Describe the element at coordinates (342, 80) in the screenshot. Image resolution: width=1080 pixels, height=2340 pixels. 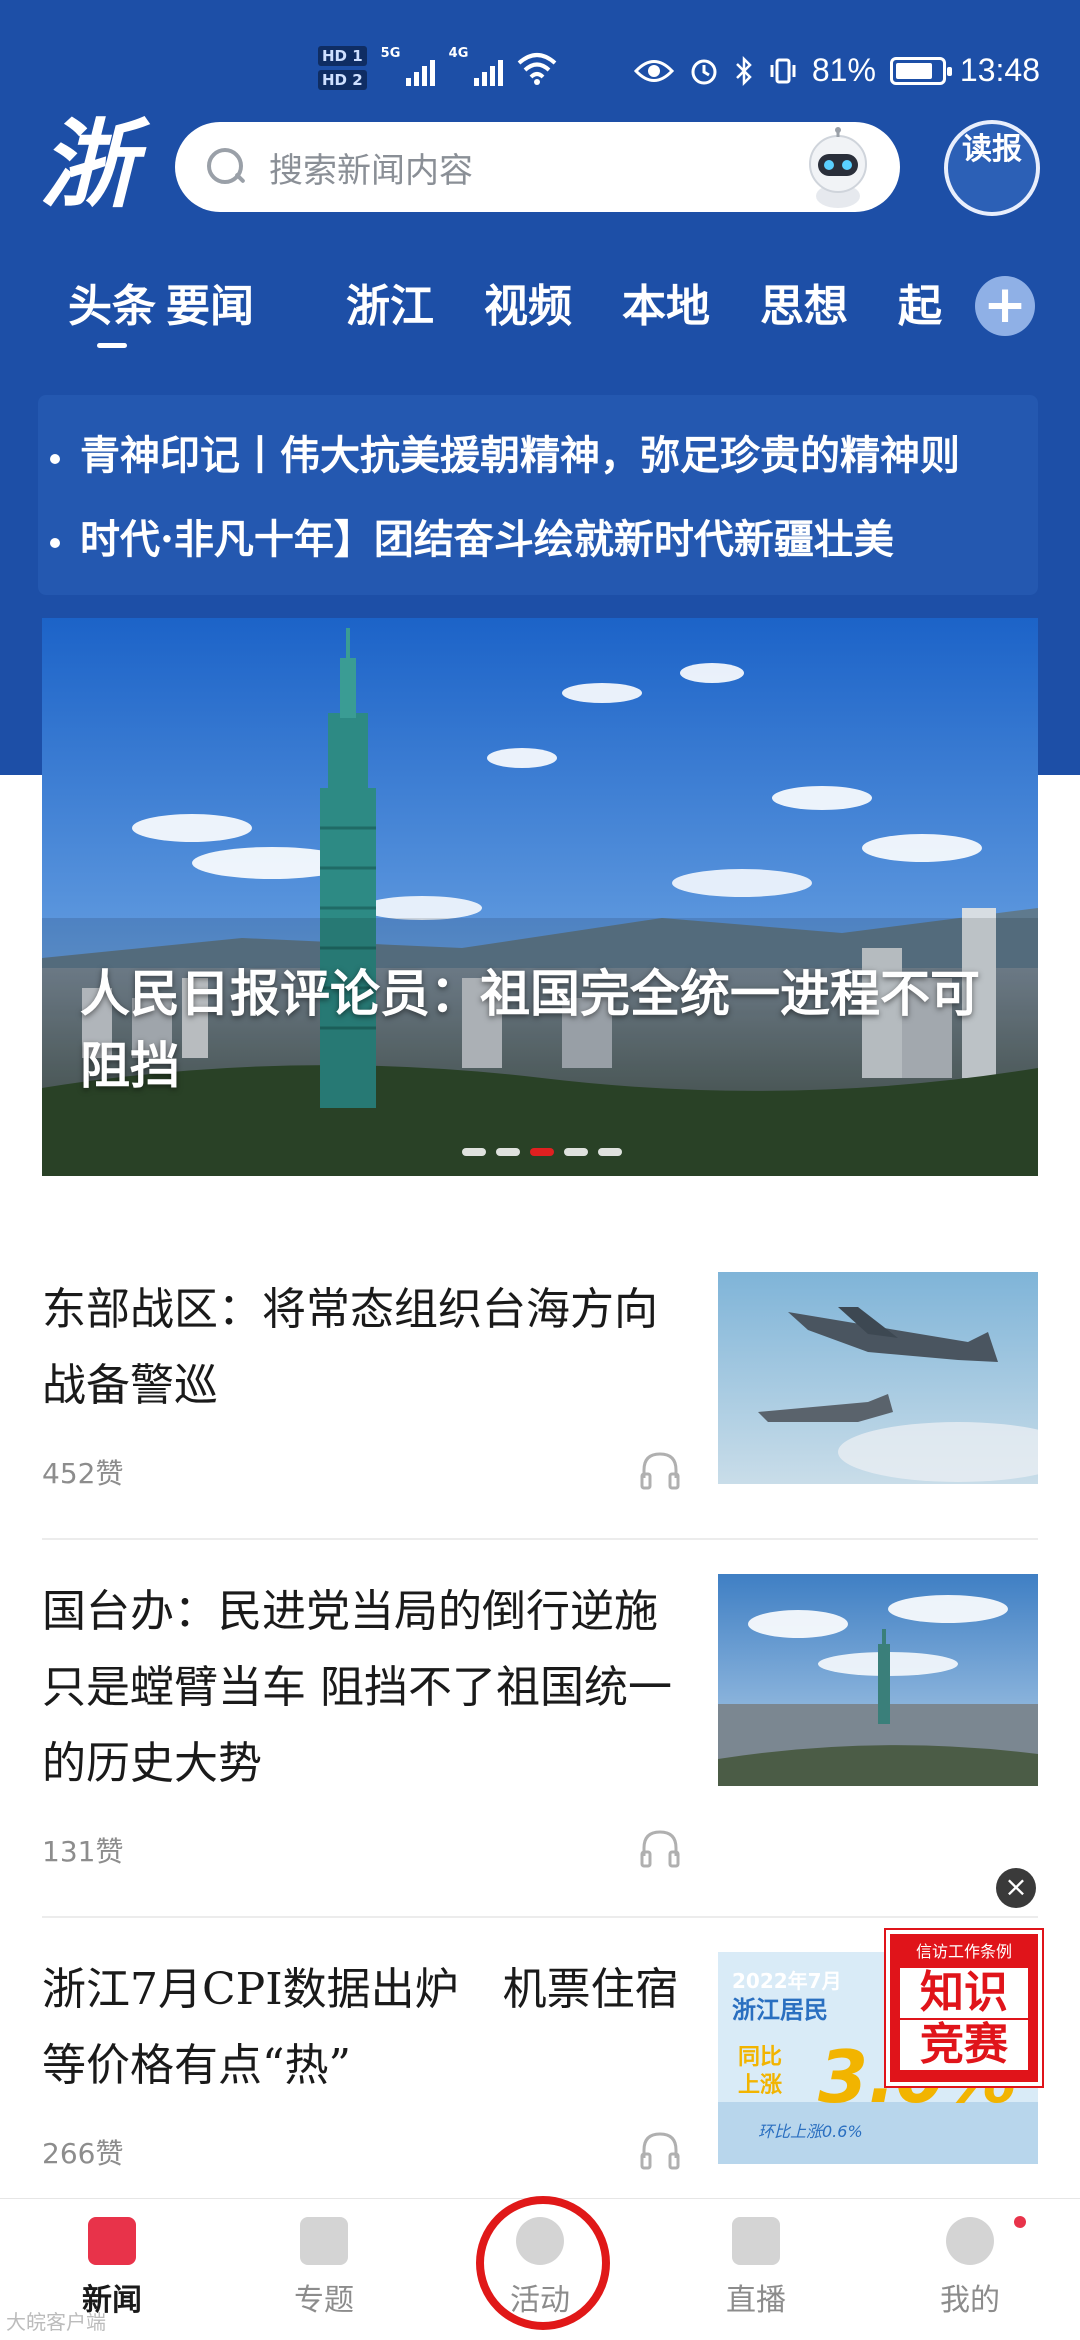
I see `hd2-badge: HD 2` at that location.